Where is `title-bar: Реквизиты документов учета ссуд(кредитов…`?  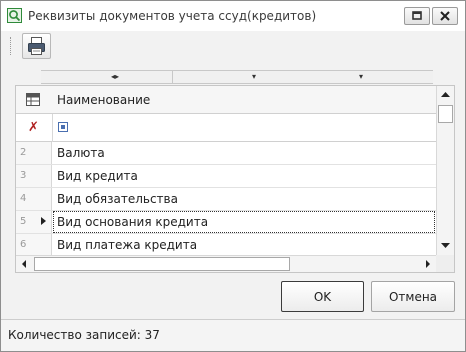 title-bar: Реквизиты документов учета ссуд(кредитов… is located at coordinates (233, 16).